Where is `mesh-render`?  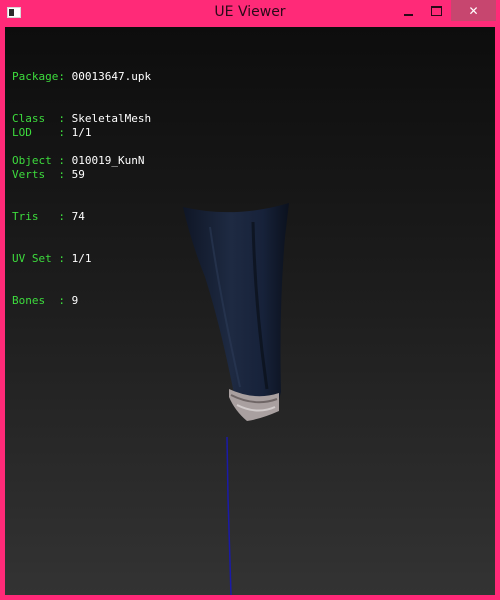
mesh-render is located at coordinates (236, 399).